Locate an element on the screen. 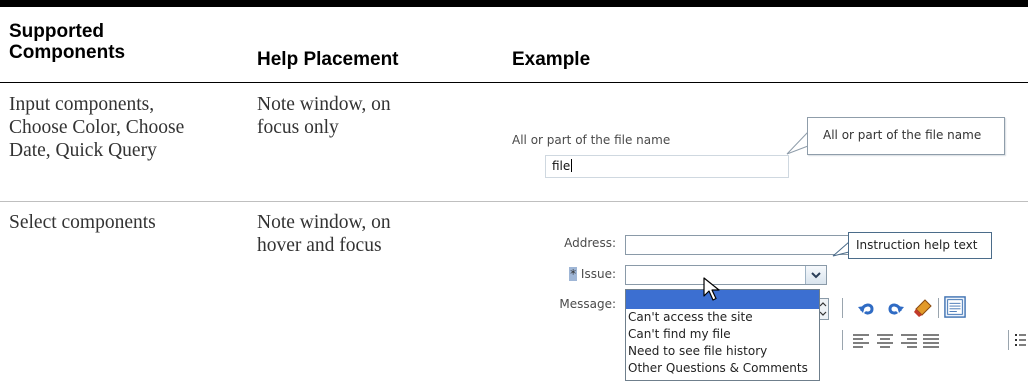 This screenshot has height=385, width=1028. header-line-2: Components is located at coordinates (67, 52).